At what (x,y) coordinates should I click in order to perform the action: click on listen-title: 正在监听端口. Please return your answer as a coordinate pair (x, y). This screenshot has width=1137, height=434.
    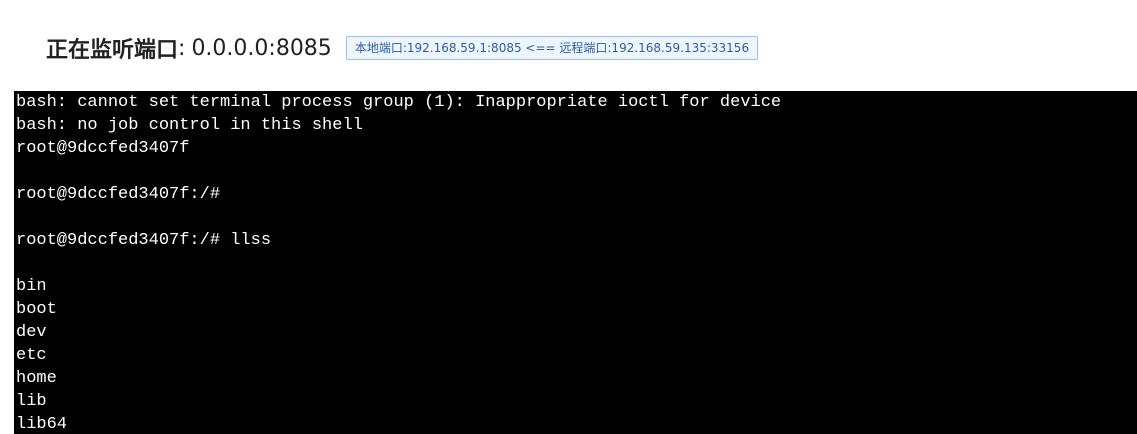
    Looking at the image, I should click on (112, 50).